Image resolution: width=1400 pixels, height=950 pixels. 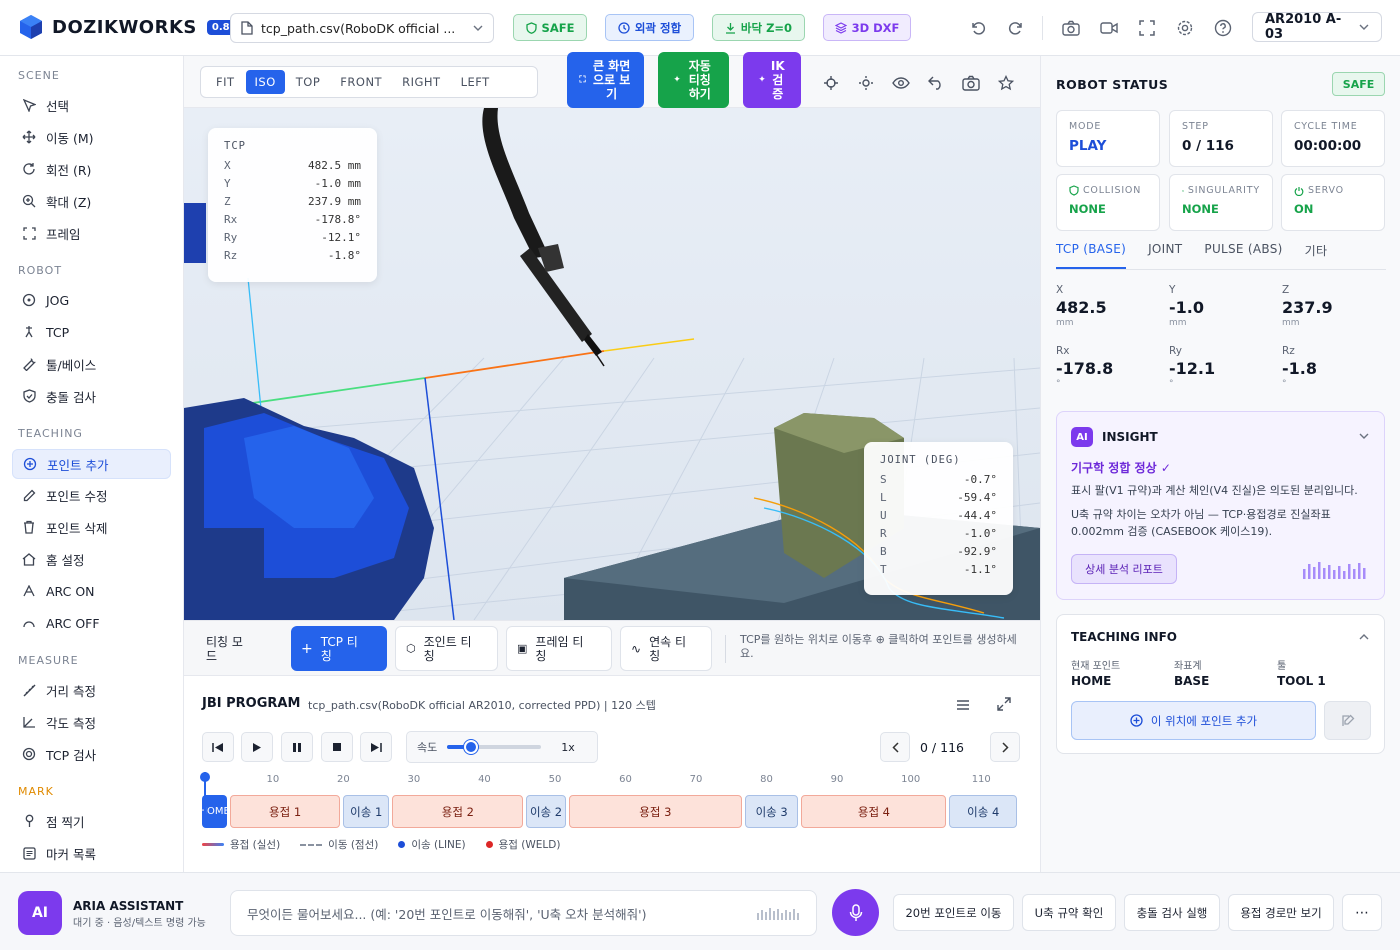 What do you see at coordinates (1124, 569) in the screenshot?
I see `detail-report-button: 상세 분석 리포트` at bounding box center [1124, 569].